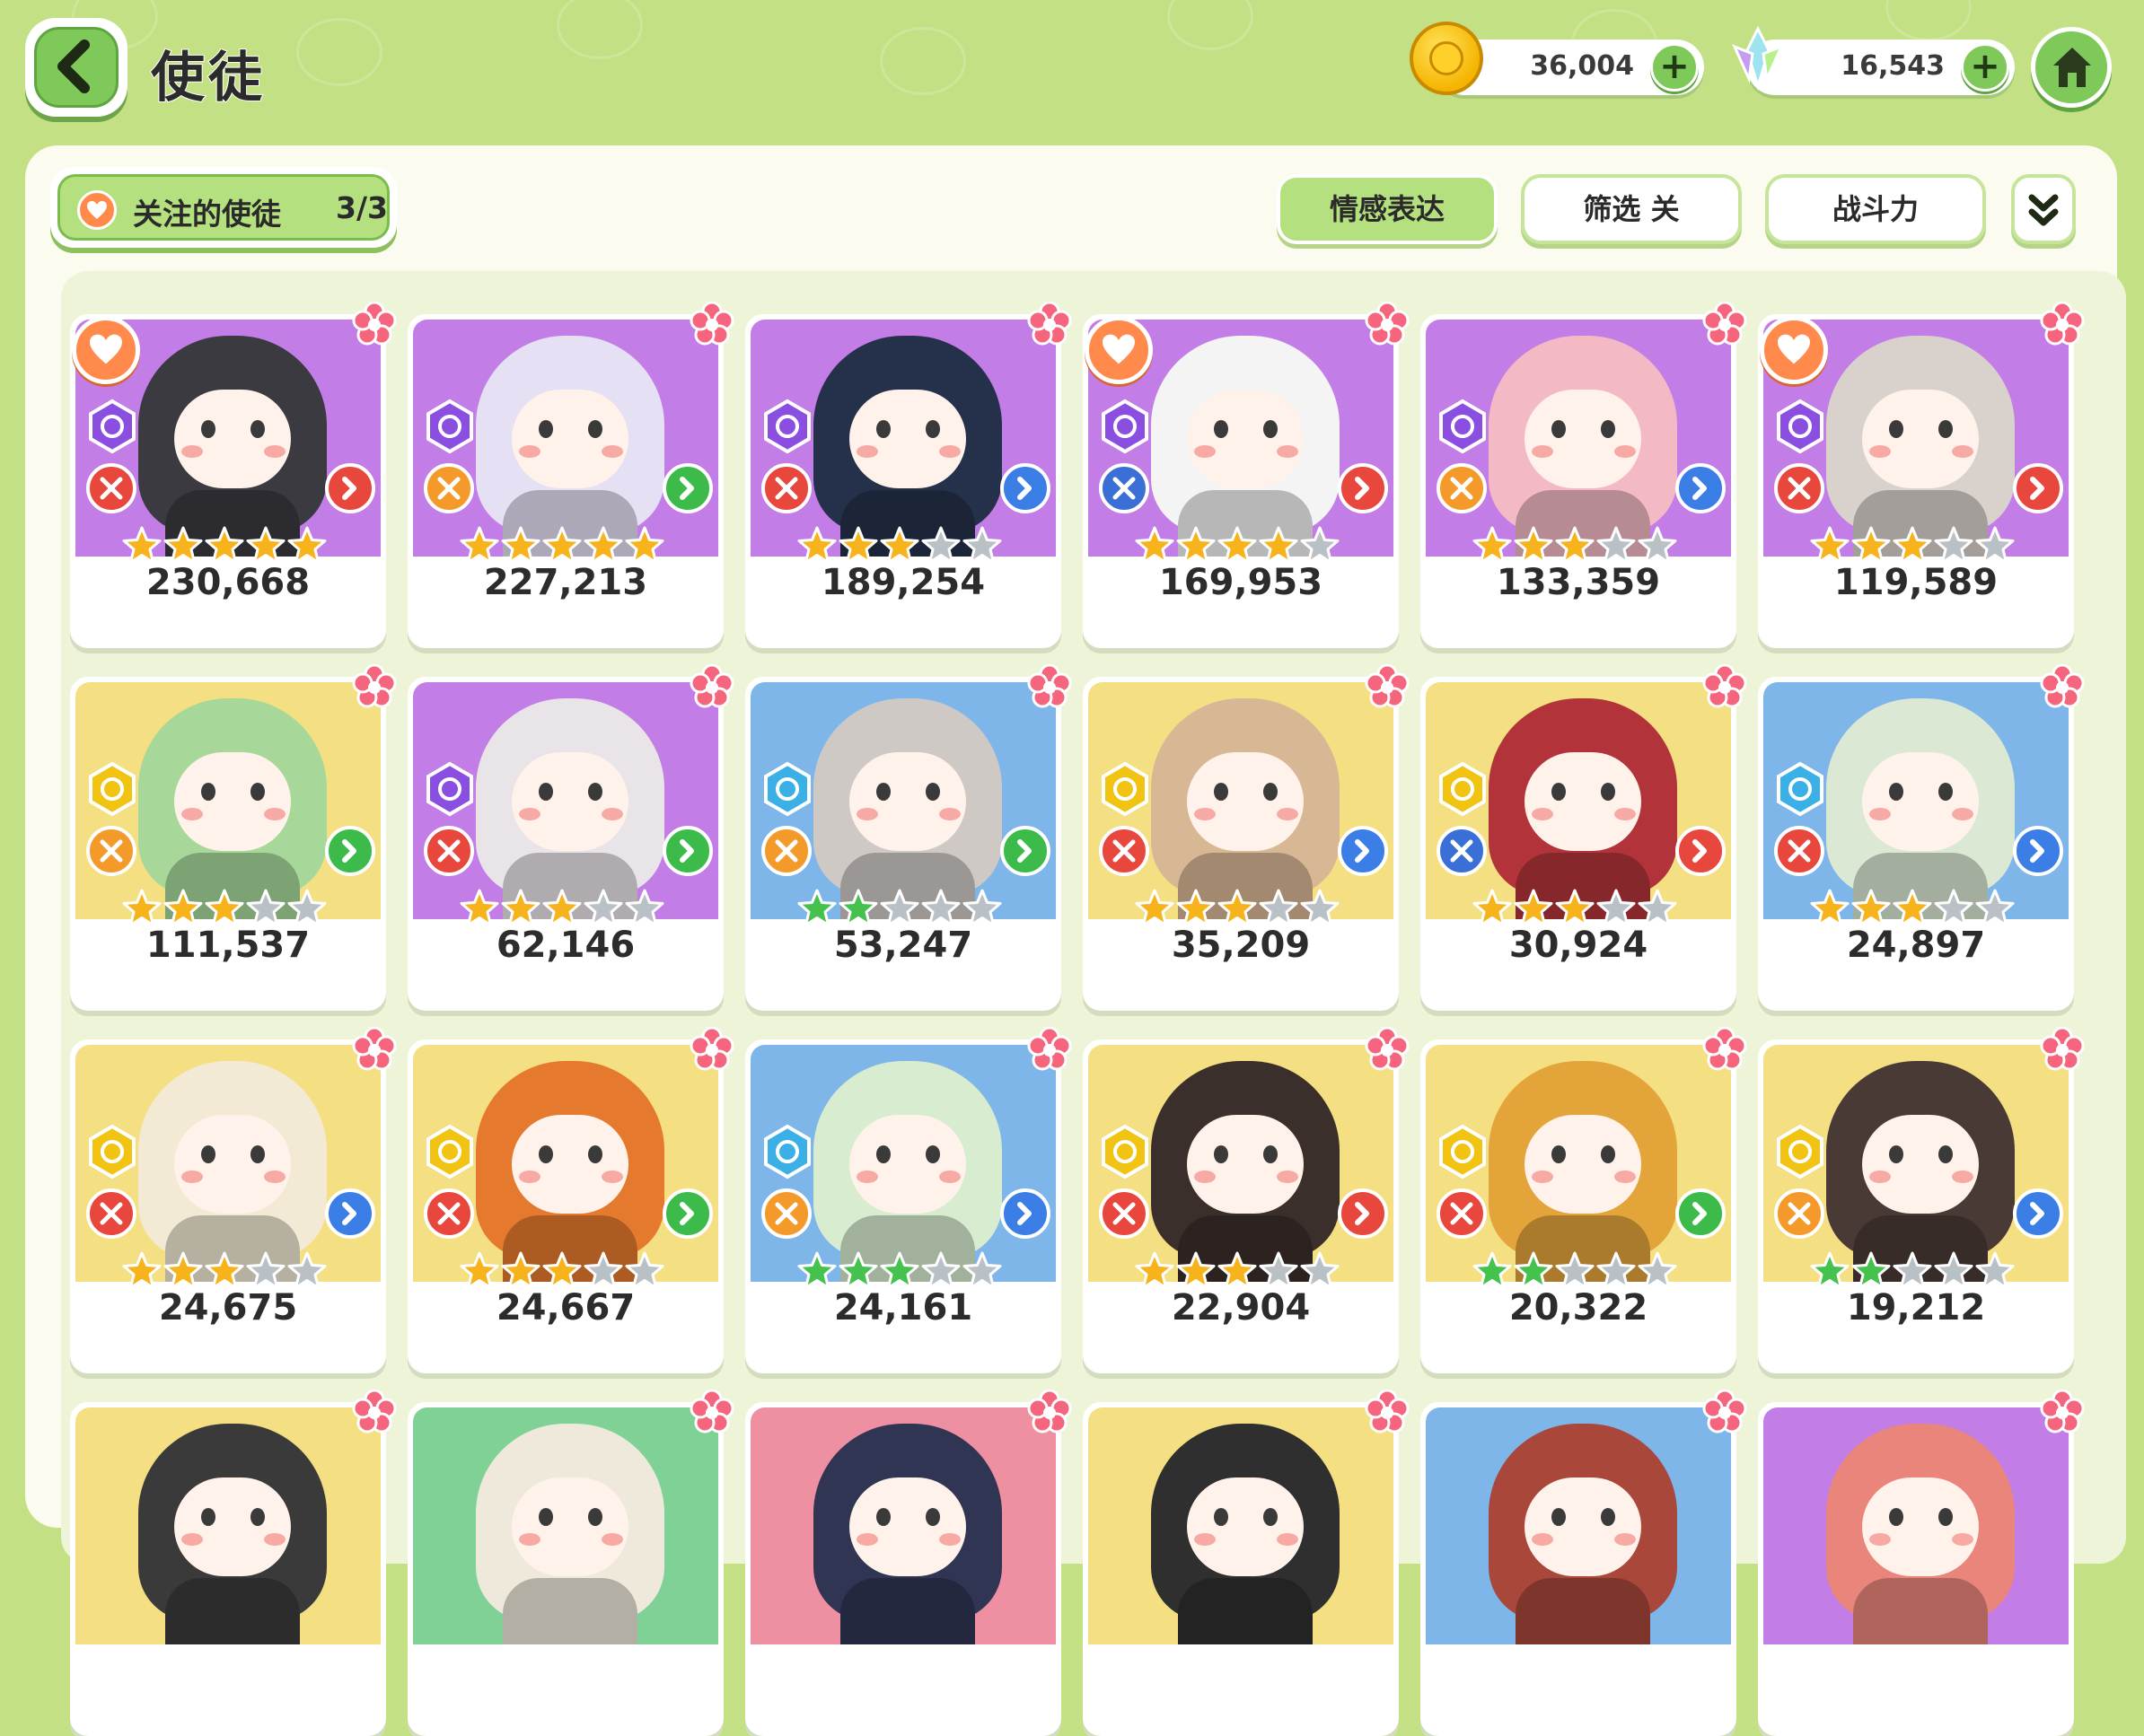 This screenshot has height=1736, width=2144. I want to click on apostle-card: 119,589, so click(1921, 474).